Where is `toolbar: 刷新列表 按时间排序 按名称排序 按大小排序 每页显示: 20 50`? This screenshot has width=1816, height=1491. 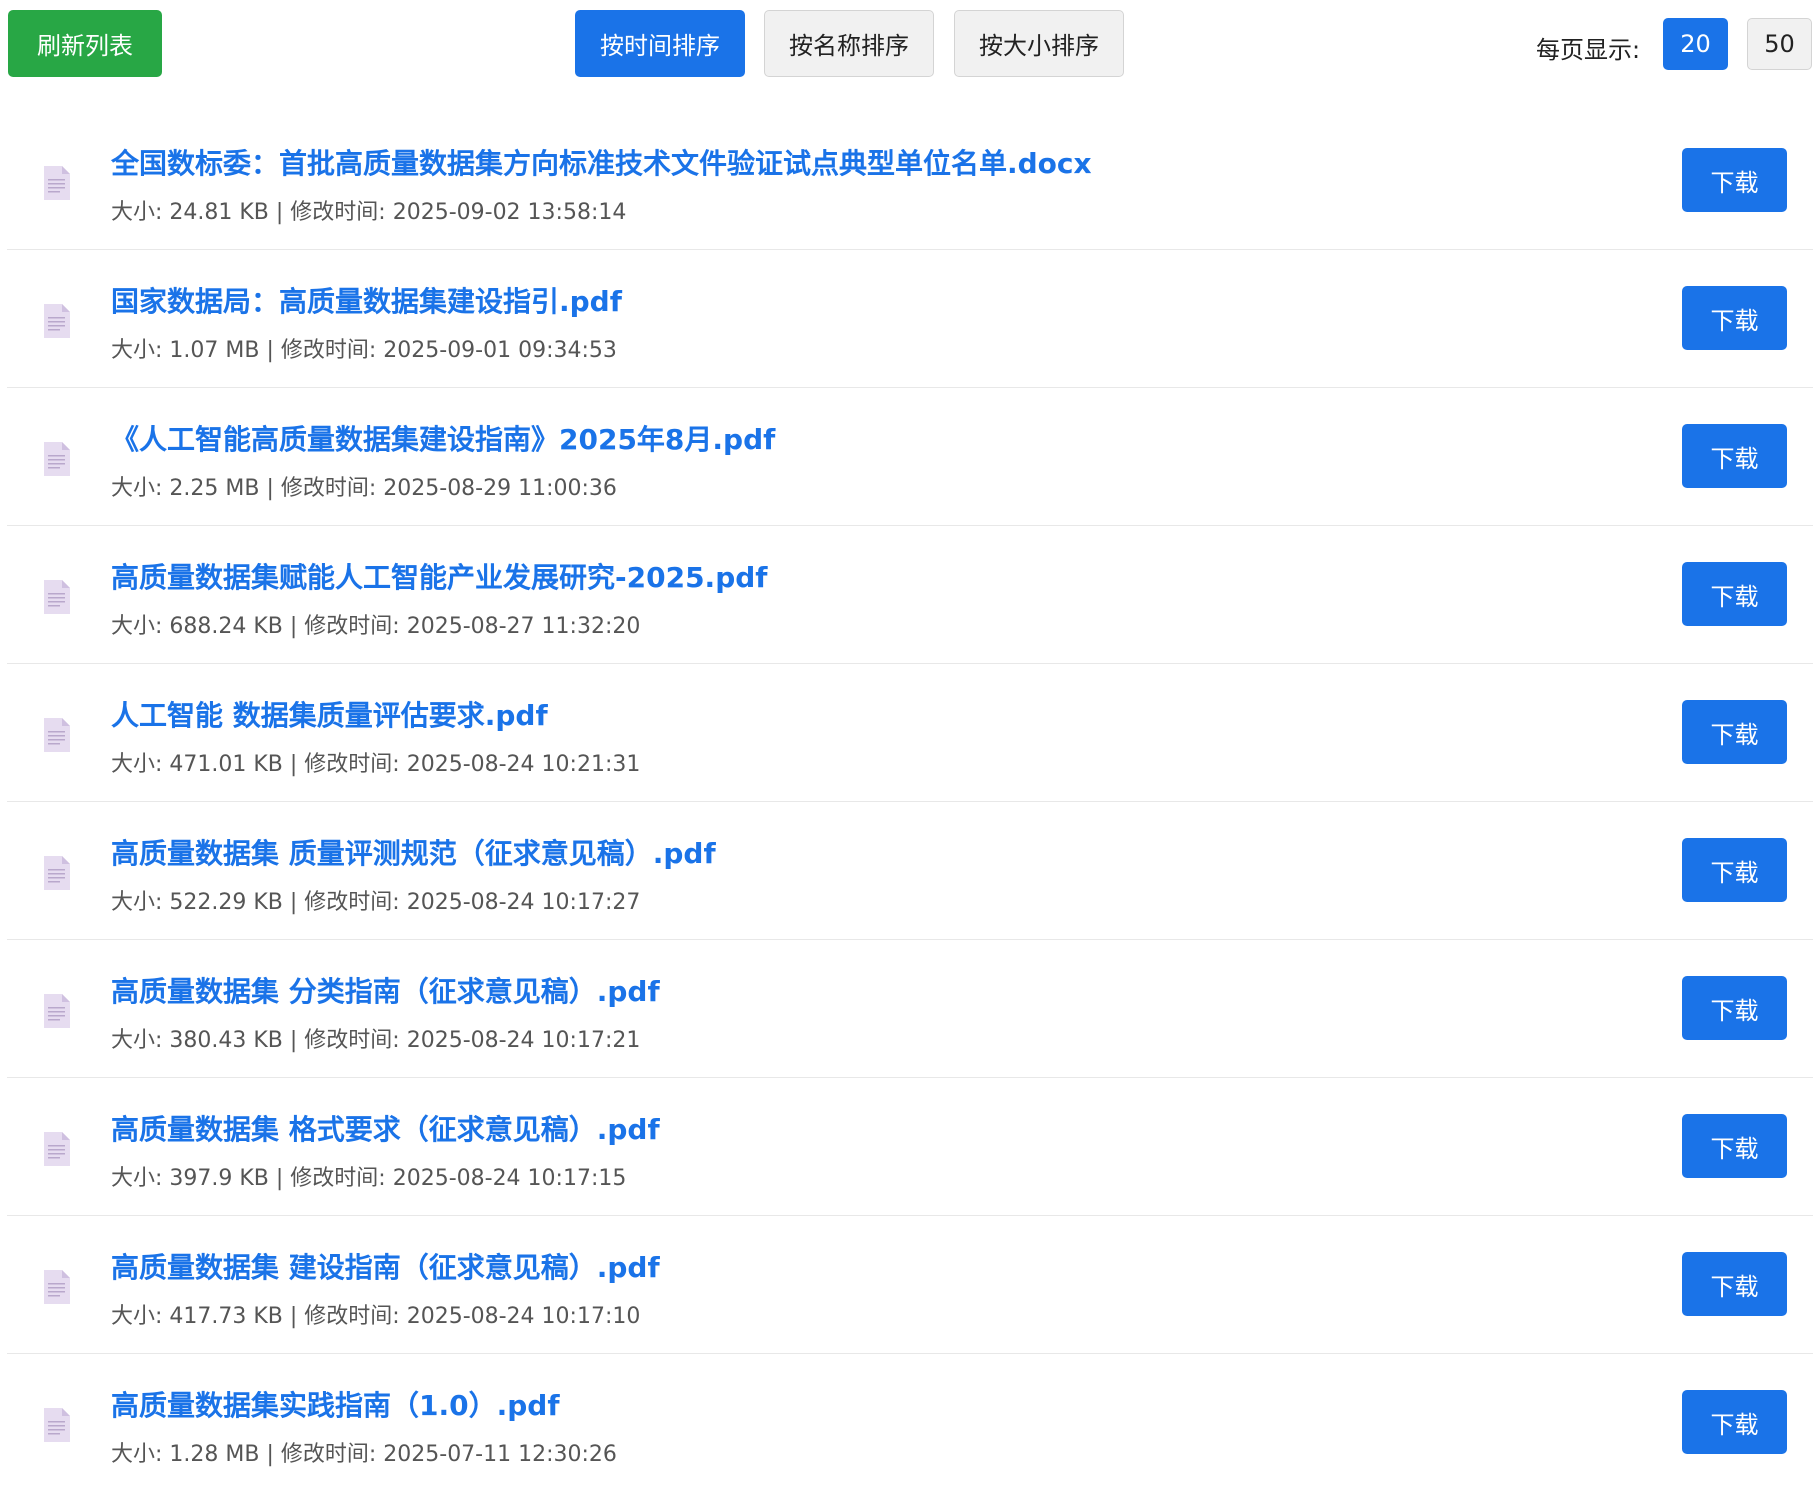 toolbar: 刷新列表 按时间排序 按名称排序 按大小排序 每页显示: 20 50 is located at coordinates (908, 50).